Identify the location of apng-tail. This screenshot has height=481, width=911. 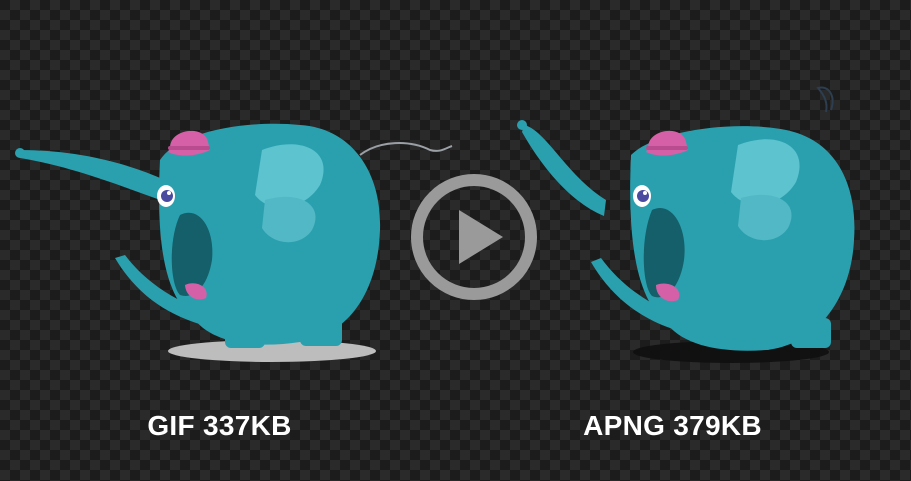
(825, 99).